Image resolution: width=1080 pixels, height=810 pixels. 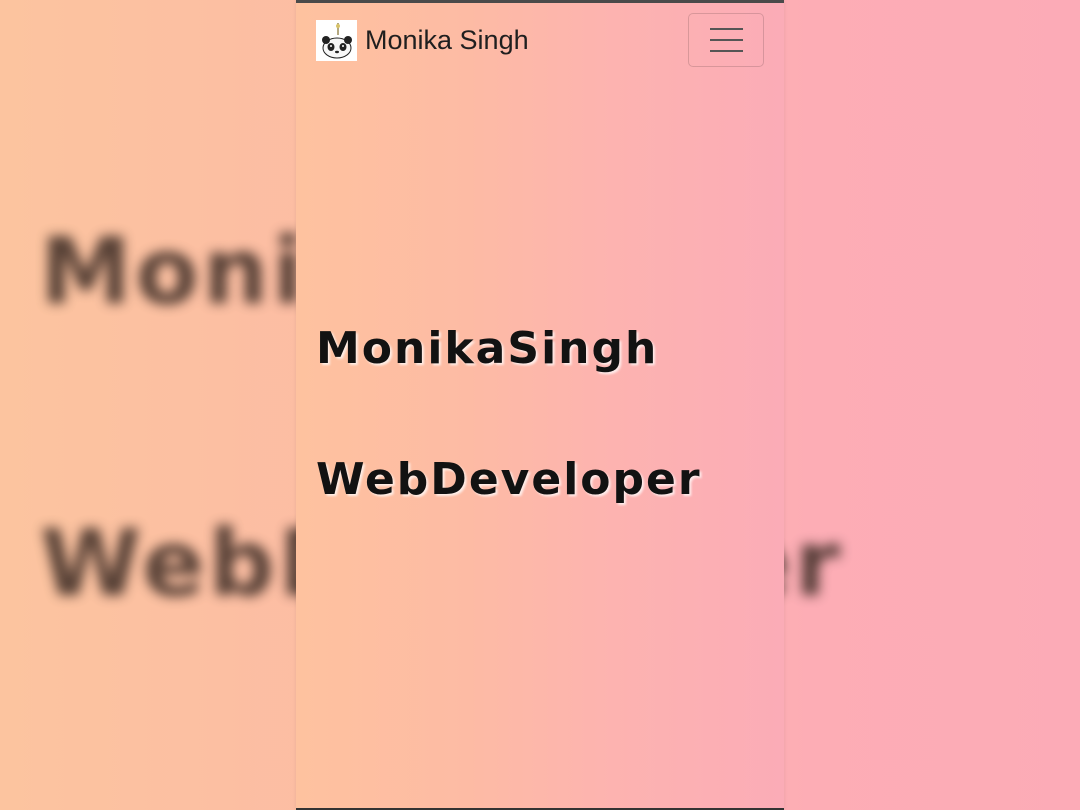 I want to click on navbar-brand: Monika Singh, so click(x=422, y=40).